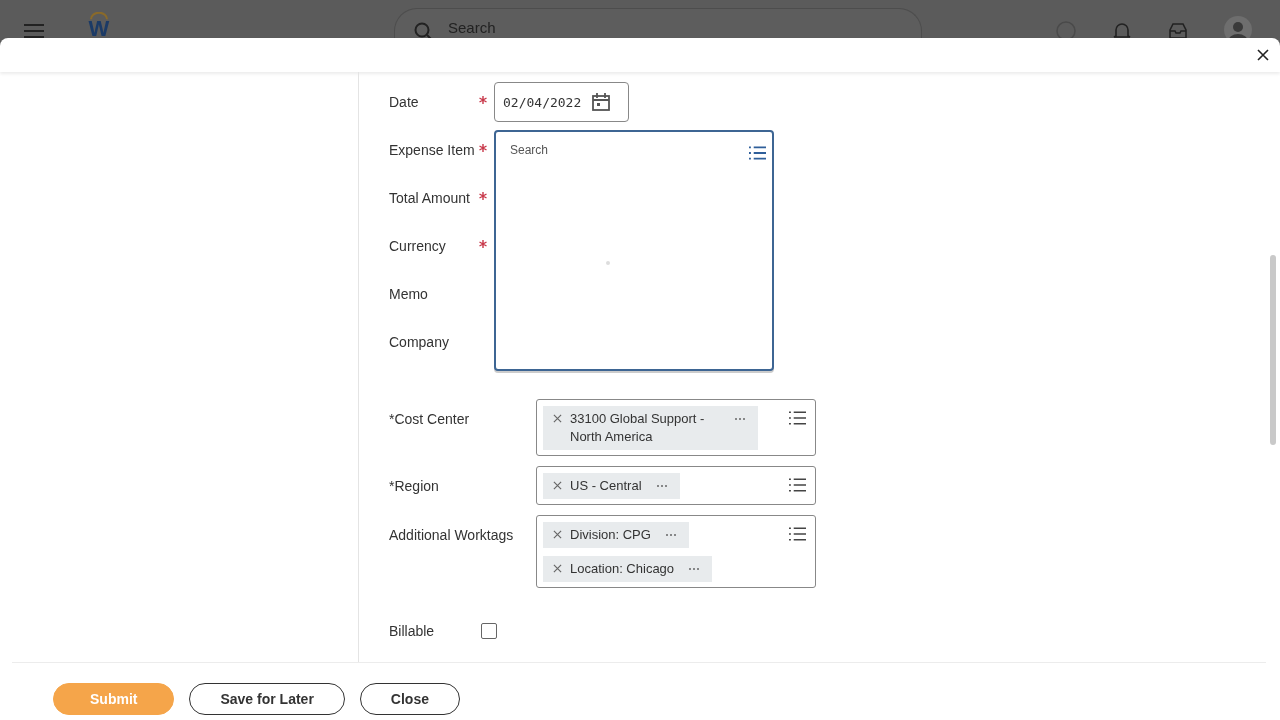 The width and height of the screenshot is (1280, 720). Describe the element at coordinates (610, 535) in the screenshot. I see `worktag-text: Division: CPG` at that location.